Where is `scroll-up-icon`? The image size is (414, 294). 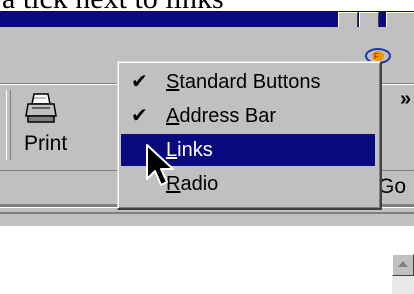 scroll-up-icon is located at coordinates (403, 265).